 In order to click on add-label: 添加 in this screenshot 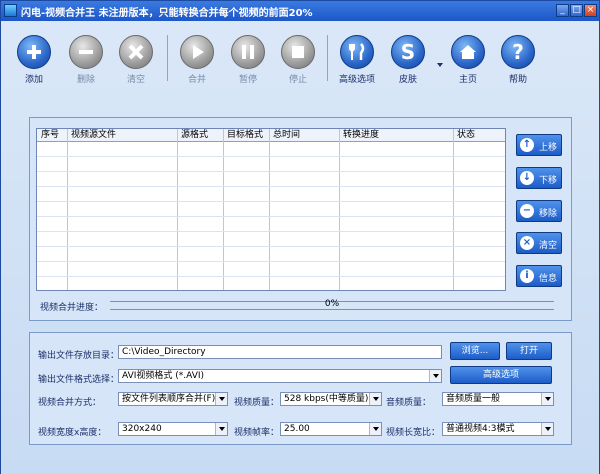, I will do `click(33, 80)`.